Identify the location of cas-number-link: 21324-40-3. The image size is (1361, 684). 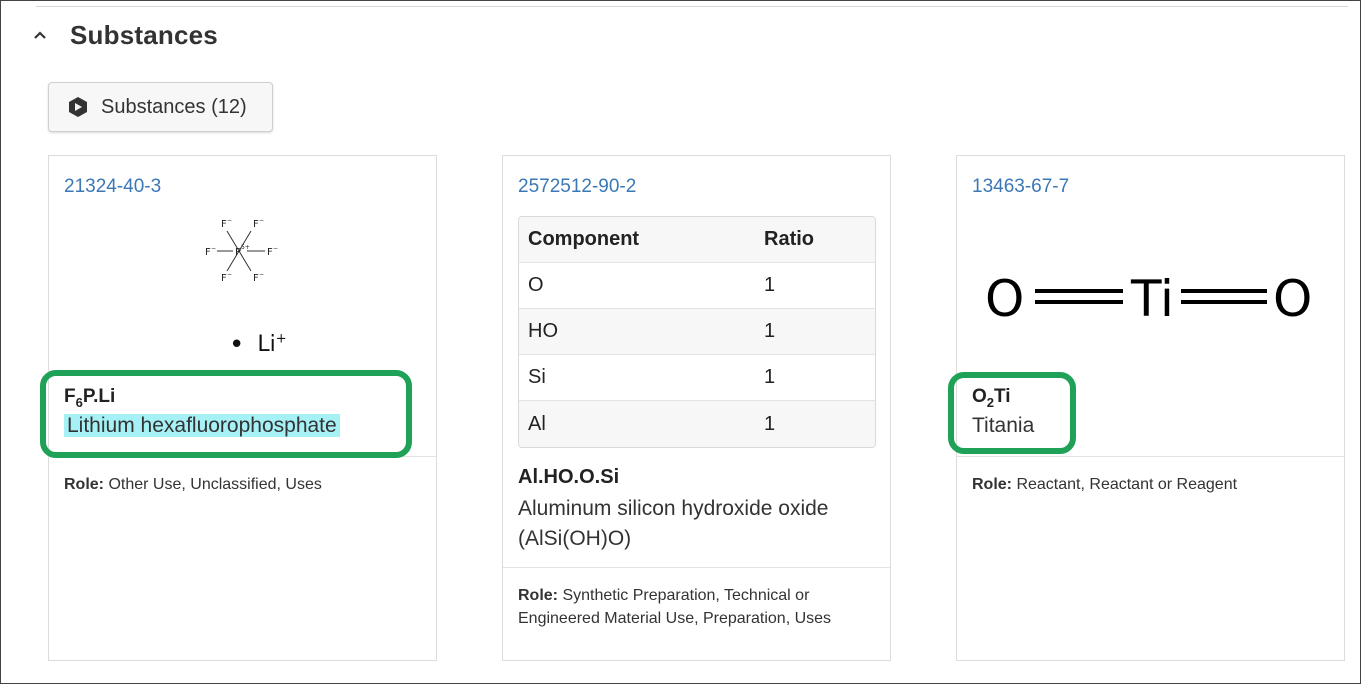
(112, 187).